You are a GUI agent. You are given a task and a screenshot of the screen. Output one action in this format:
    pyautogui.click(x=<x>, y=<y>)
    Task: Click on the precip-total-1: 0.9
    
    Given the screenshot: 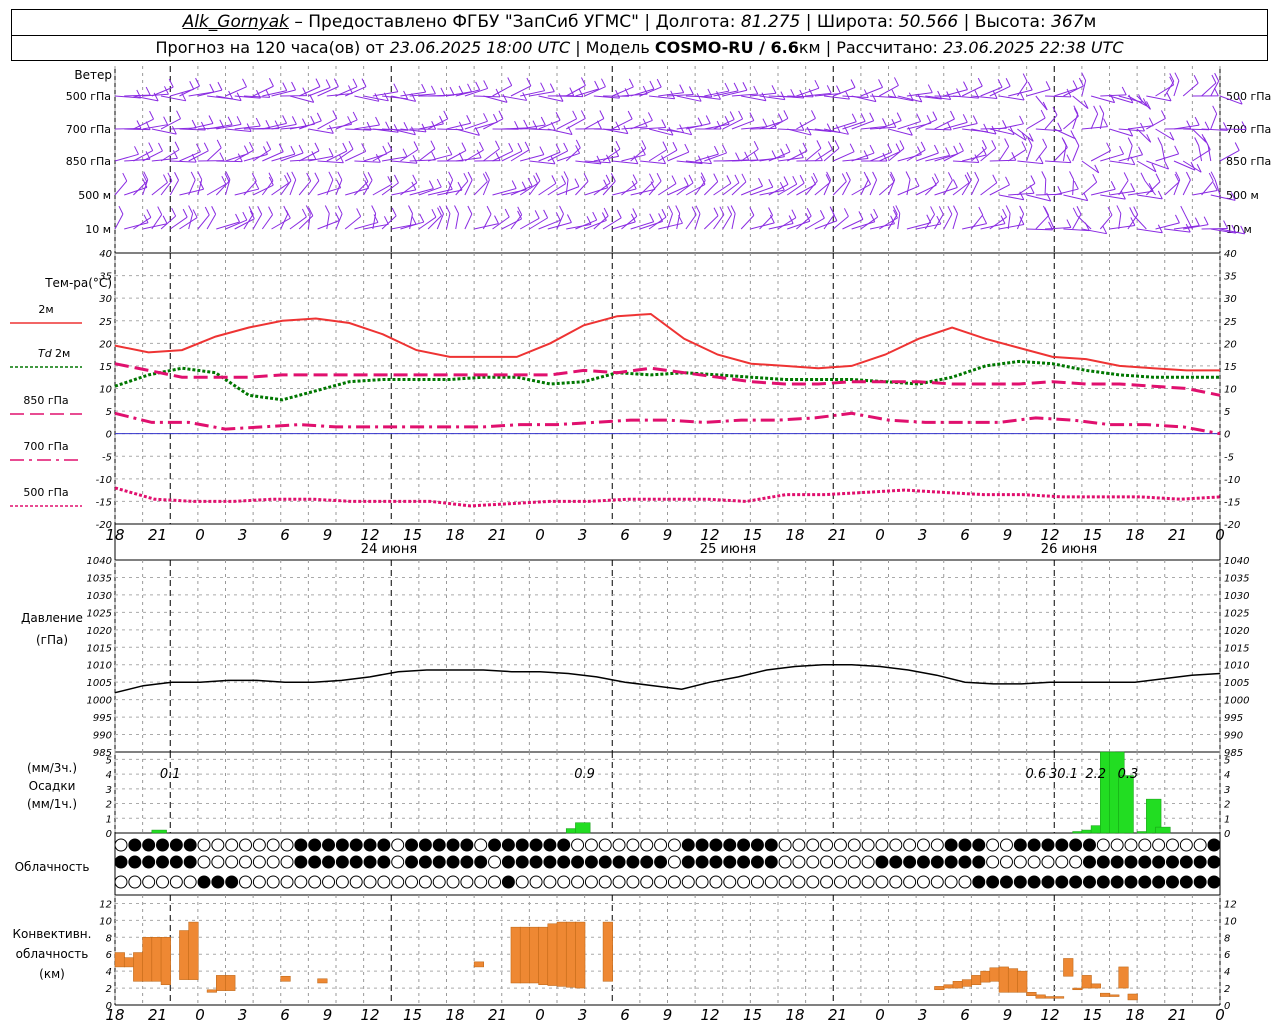 What is the action you would take?
    pyautogui.click(x=584, y=774)
    